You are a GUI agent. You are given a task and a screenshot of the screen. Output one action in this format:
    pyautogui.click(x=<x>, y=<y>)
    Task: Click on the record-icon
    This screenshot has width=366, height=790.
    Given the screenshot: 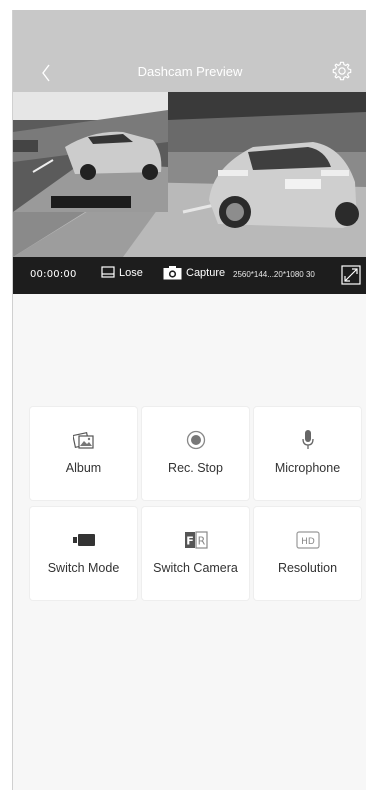 What is the action you would take?
    pyautogui.click(x=195, y=440)
    